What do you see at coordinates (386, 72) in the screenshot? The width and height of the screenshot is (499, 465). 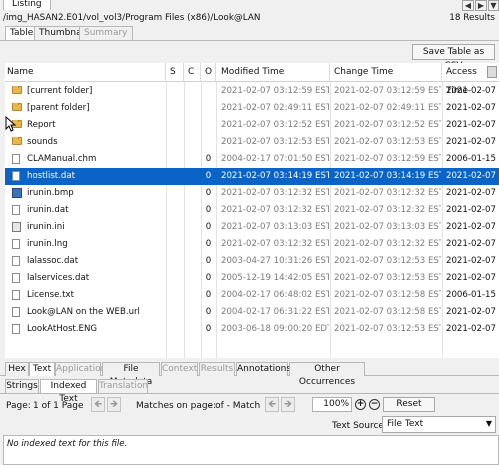 I see `column-header-change-time: Change Time` at bounding box center [386, 72].